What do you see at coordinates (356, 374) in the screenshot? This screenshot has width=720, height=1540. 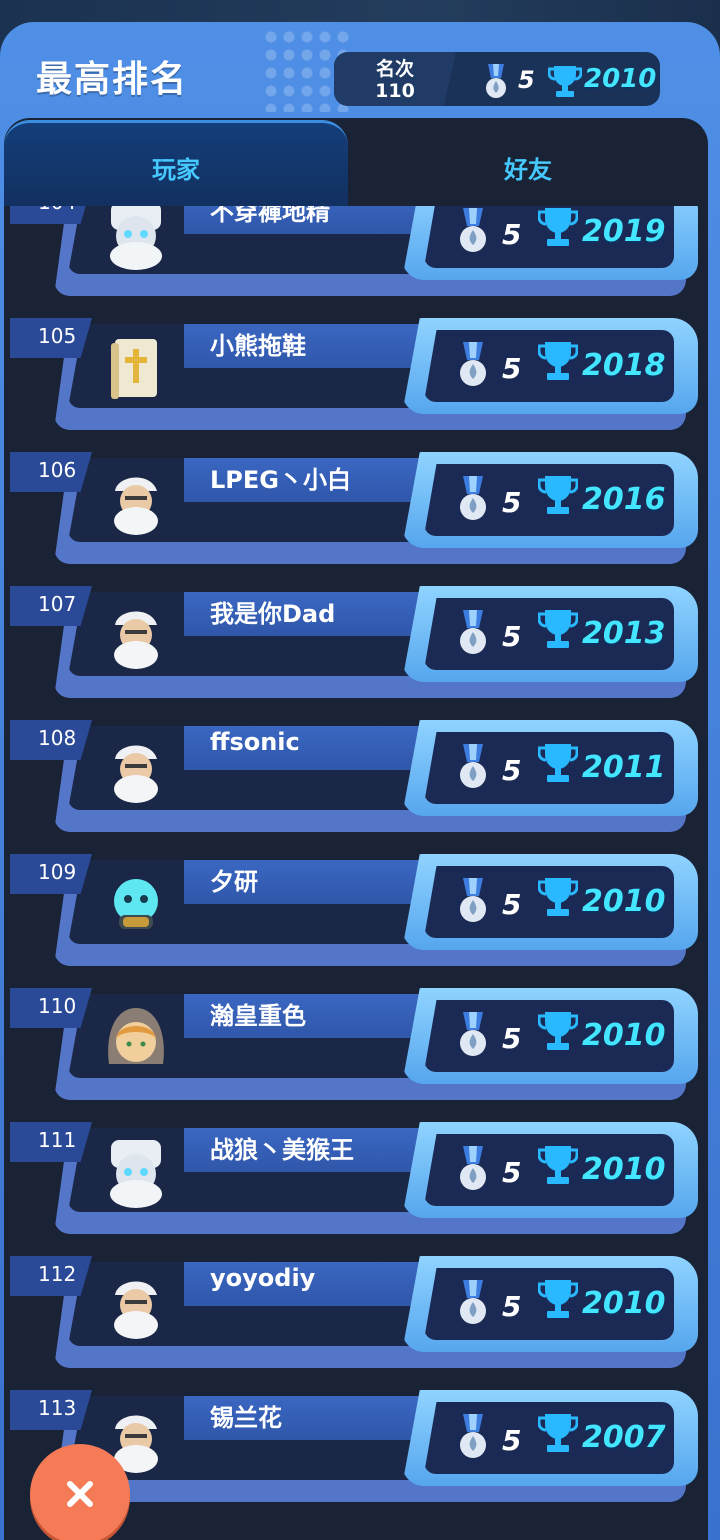 I see `leaderboard-row: 105 小熊拖鞋 5 2018` at bounding box center [356, 374].